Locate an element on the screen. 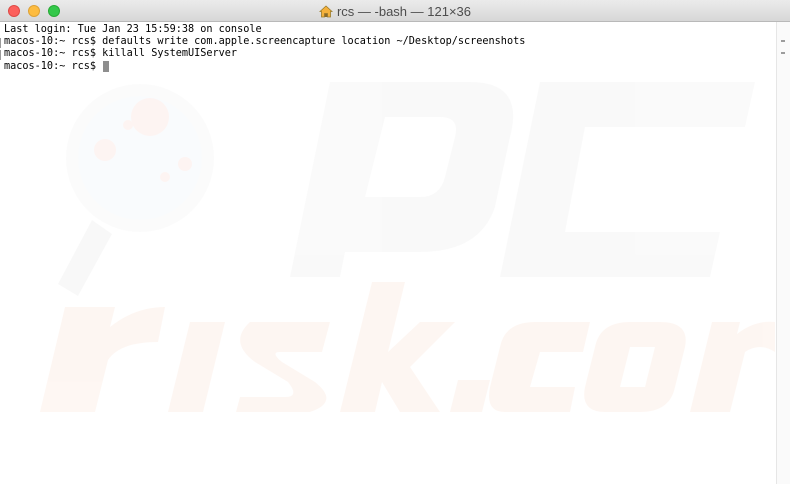  terminal-line-command: macos-10:~ rcs$ killall SystemUIServer is located at coordinates (121, 54).